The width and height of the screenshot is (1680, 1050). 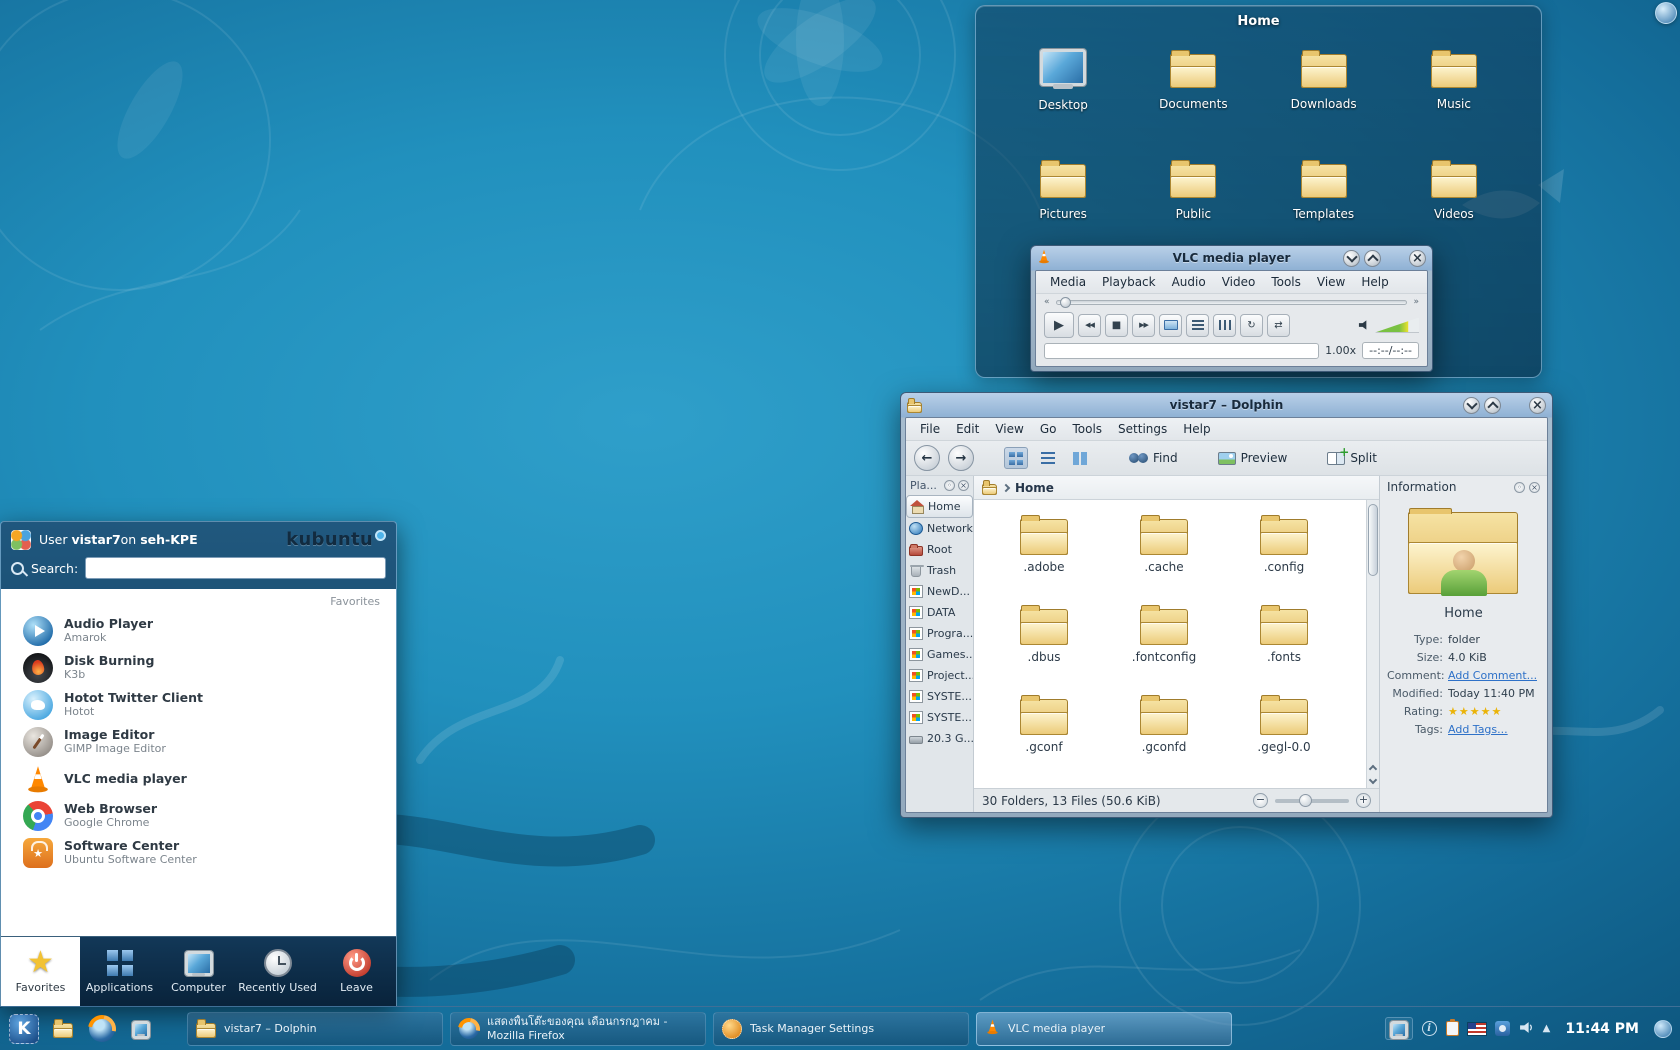 What do you see at coordinates (1602, 1029) in the screenshot?
I see `clock: 11:44 PM` at bounding box center [1602, 1029].